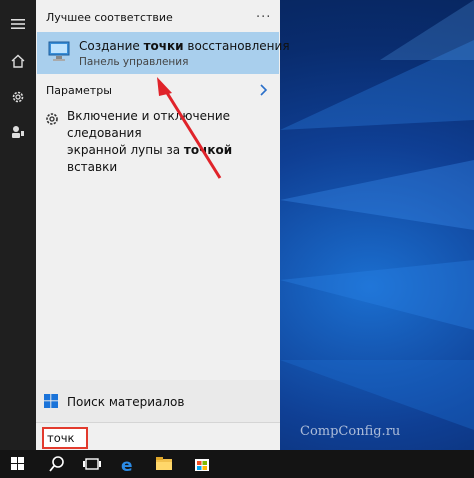 This screenshot has height=478, width=474. I want to click on user-icon, so click(18, 132).